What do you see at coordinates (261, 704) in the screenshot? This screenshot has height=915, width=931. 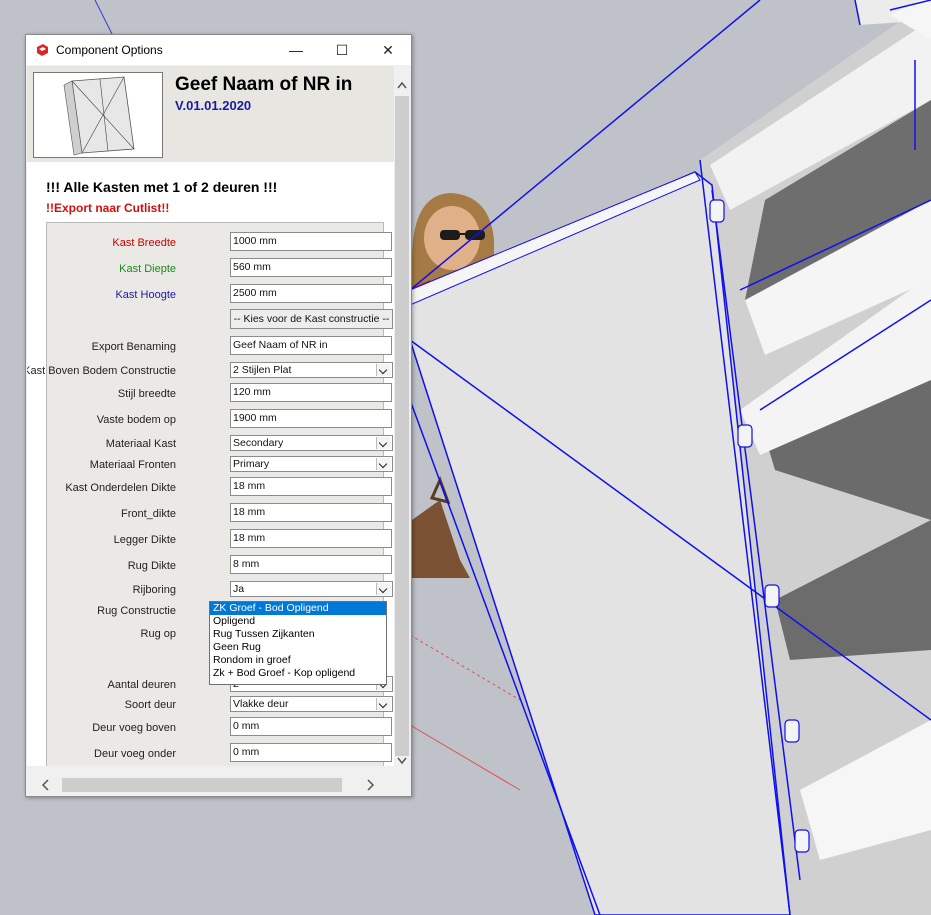 I see `soort-deur-value: Vlakke deur` at bounding box center [261, 704].